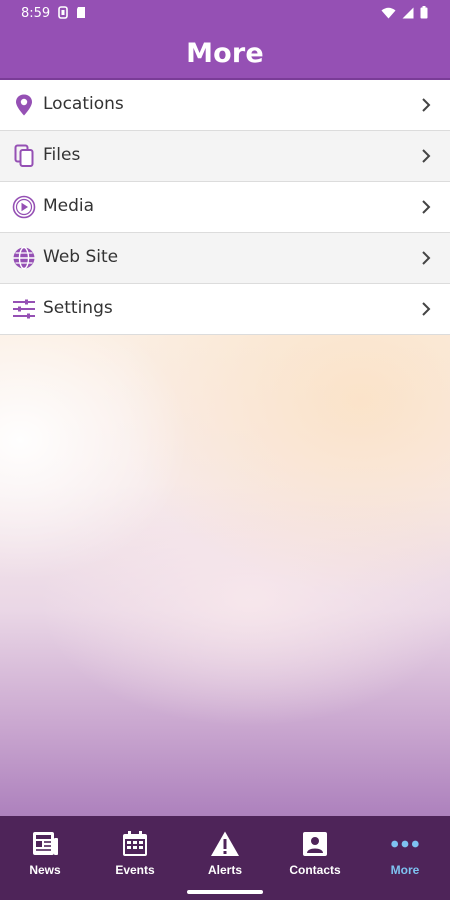 Image resolution: width=450 pixels, height=900 pixels. What do you see at coordinates (63, 14) in the screenshot?
I see `sim-icon` at bounding box center [63, 14].